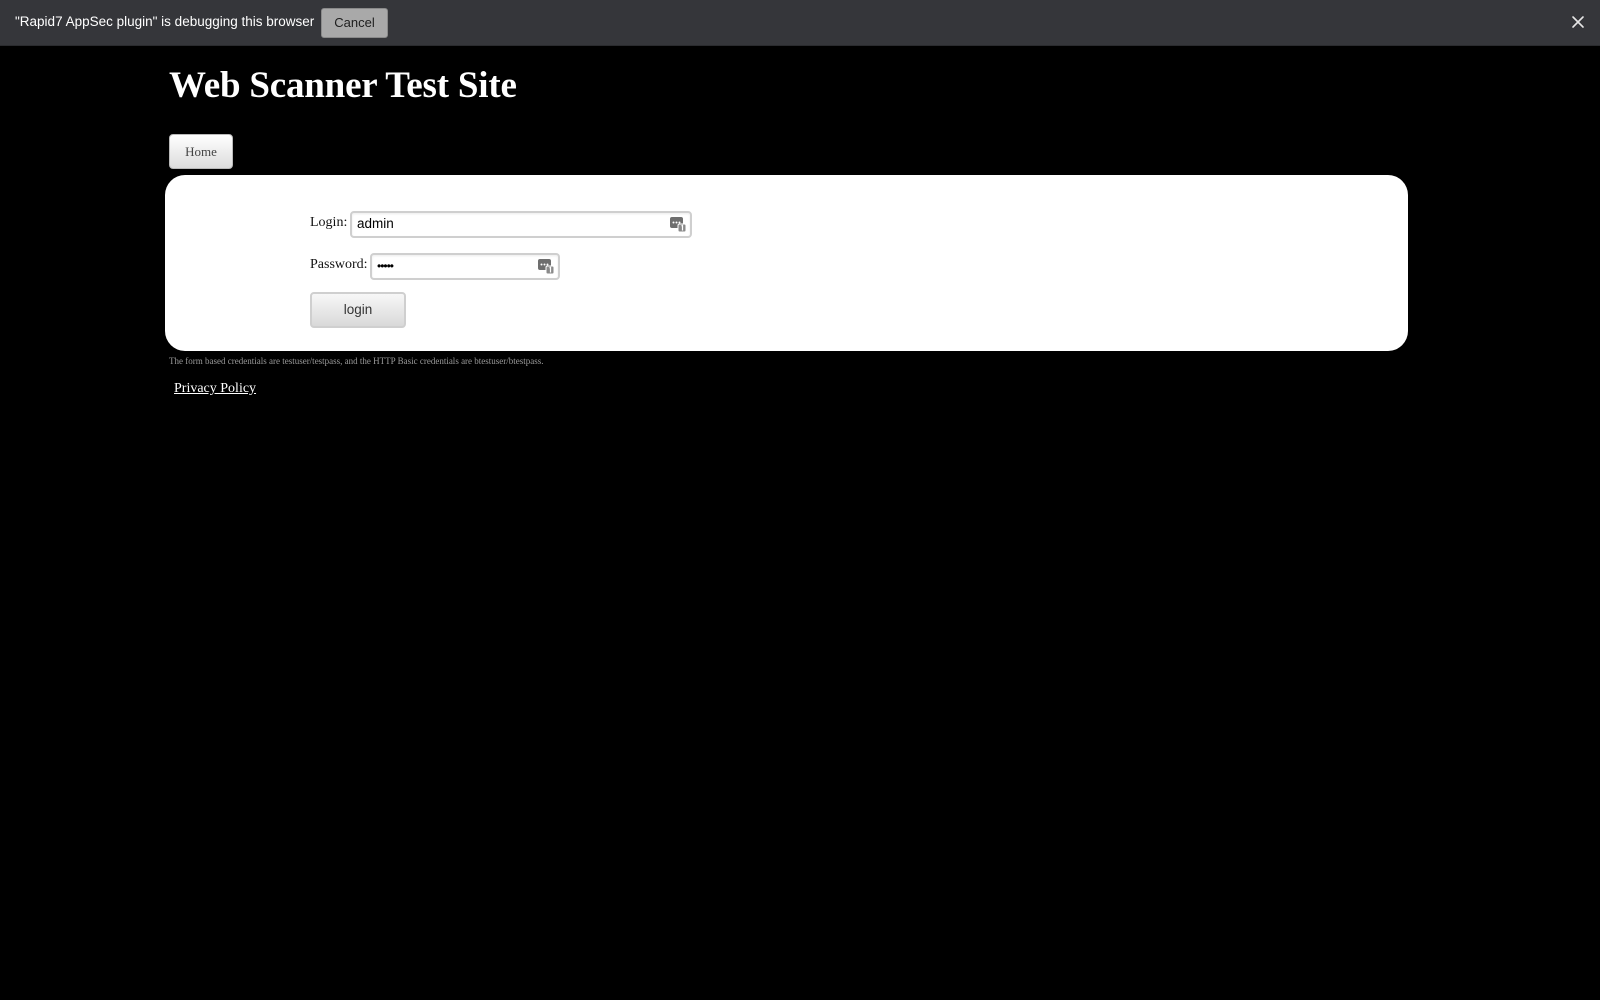 Image resolution: width=1600 pixels, height=1000 pixels. What do you see at coordinates (215, 389) in the screenshot?
I see `privacy-policy-link: Privacy Policy` at bounding box center [215, 389].